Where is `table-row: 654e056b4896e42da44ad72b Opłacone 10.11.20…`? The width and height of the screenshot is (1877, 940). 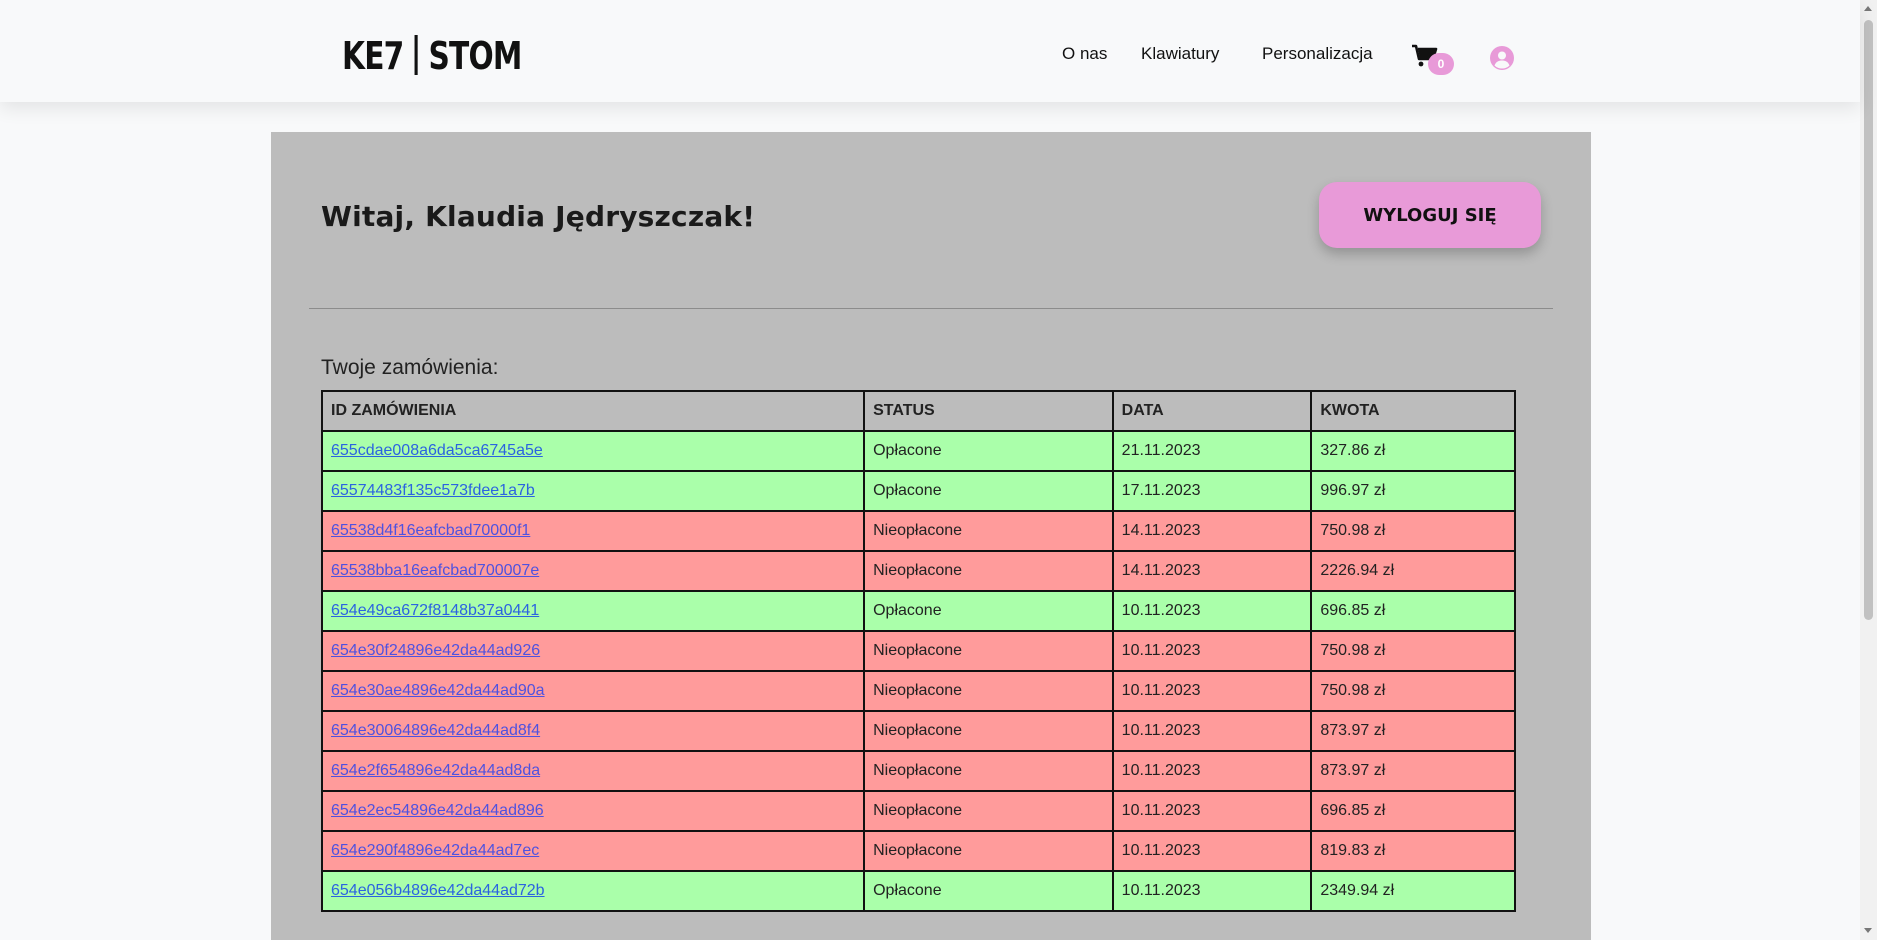 table-row: 654e056b4896e42da44ad72b Opłacone 10.11.20… is located at coordinates (918, 891).